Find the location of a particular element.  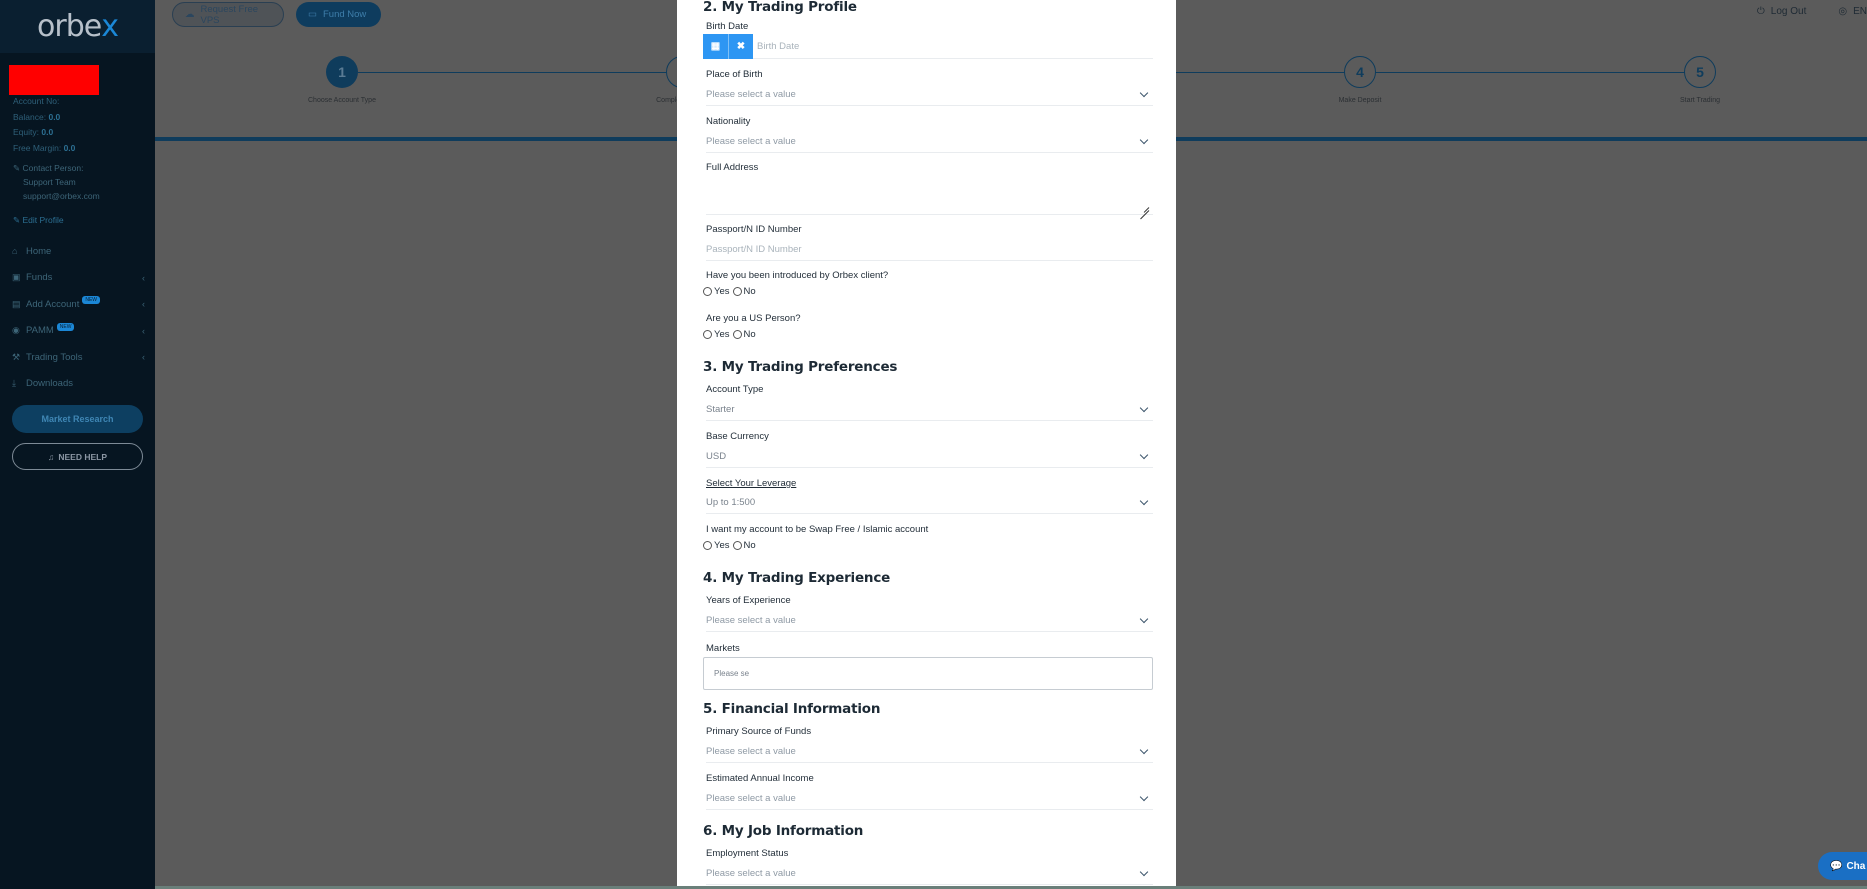

us-person-yes-option: Yes is located at coordinates (716, 334).